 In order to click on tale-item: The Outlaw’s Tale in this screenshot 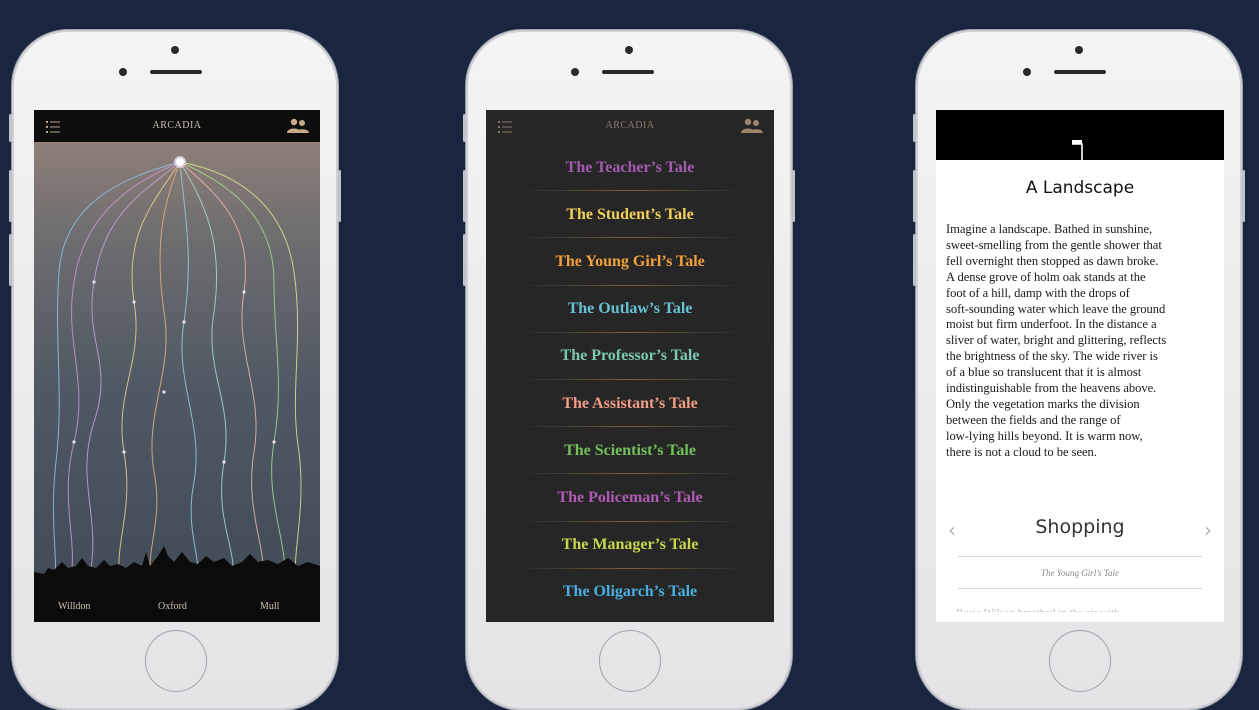, I will do `click(630, 309)`.